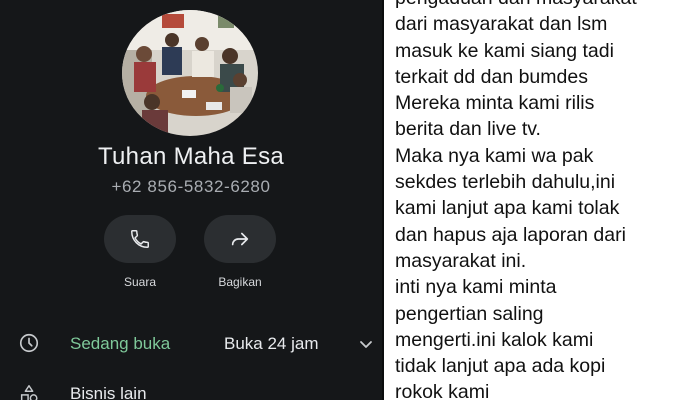 This screenshot has height=400, width=700. I want to click on chevron-down-icon, so click(366, 344).